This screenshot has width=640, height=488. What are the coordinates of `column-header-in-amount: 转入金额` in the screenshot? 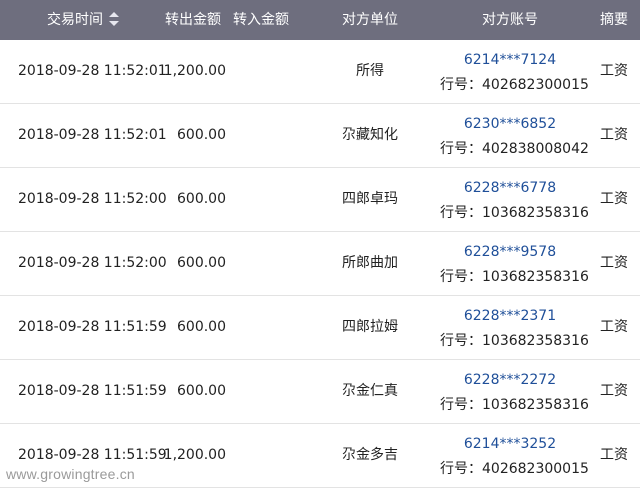 It's located at (261, 20).